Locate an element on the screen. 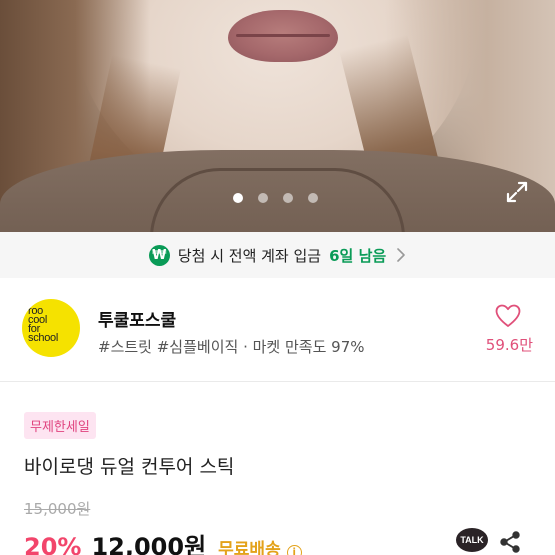  share-icon is located at coordinates (510, 542).